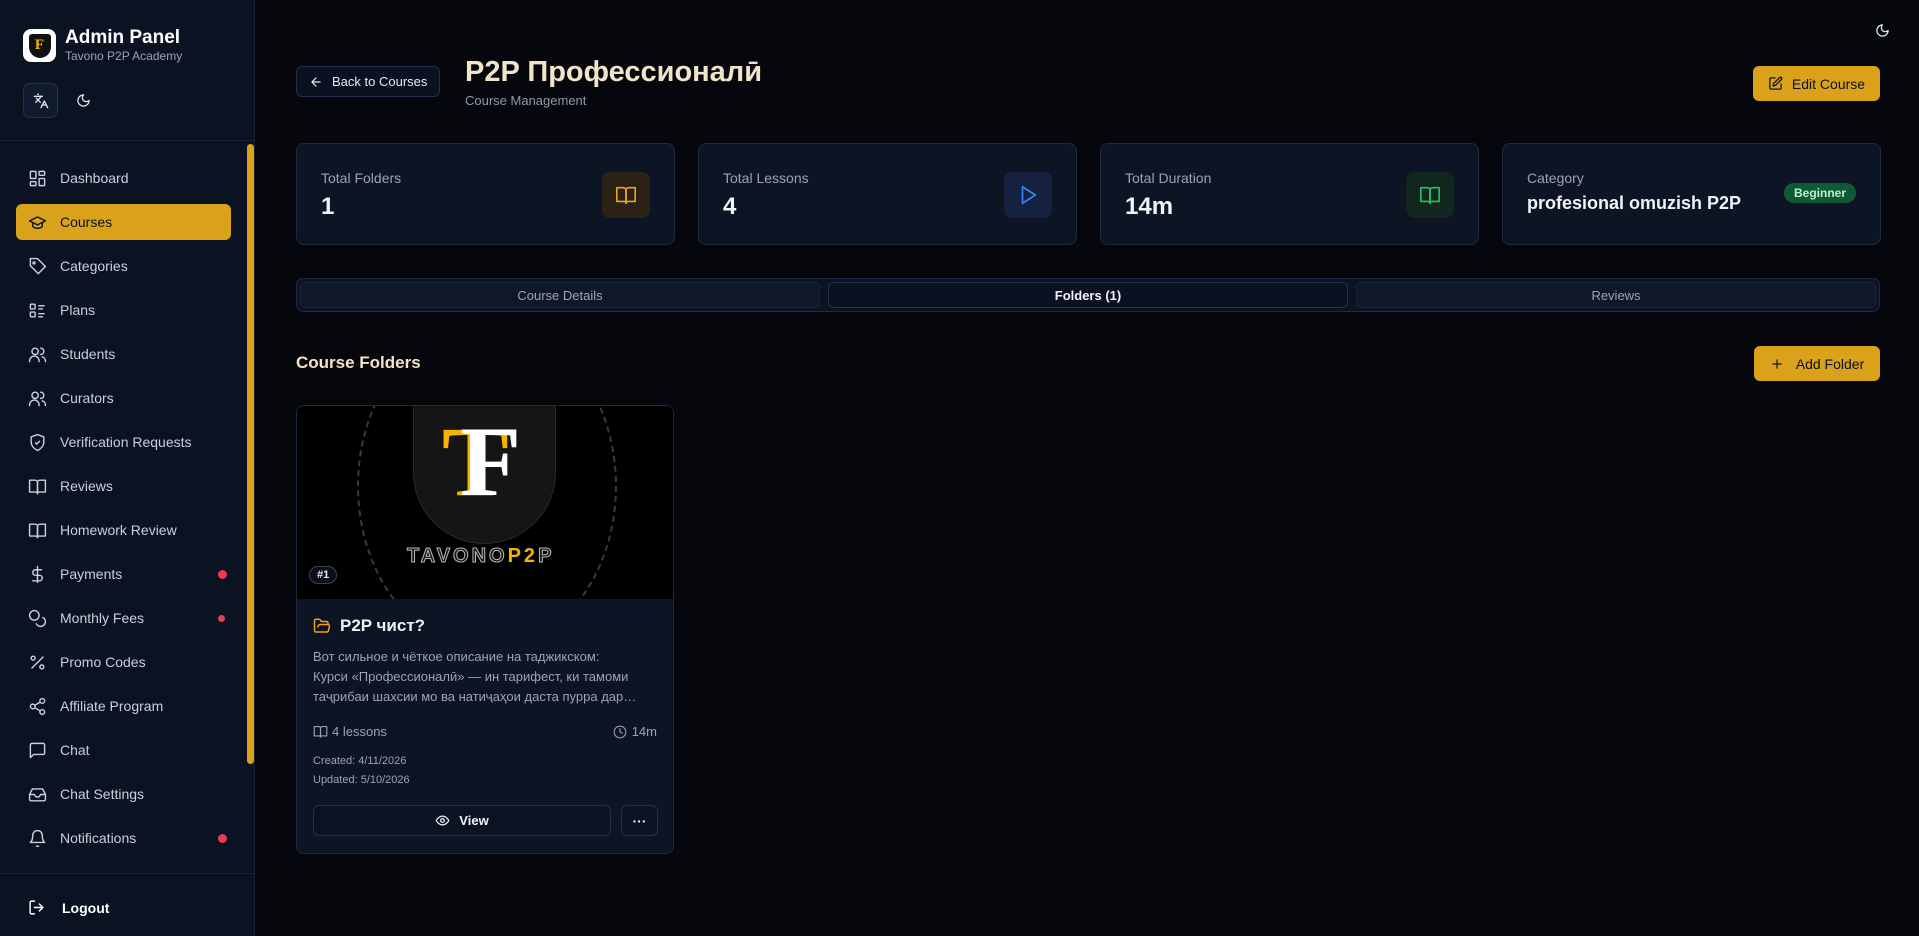  I want to click on add-folder-label: Add Folder, so click(1830, 363).